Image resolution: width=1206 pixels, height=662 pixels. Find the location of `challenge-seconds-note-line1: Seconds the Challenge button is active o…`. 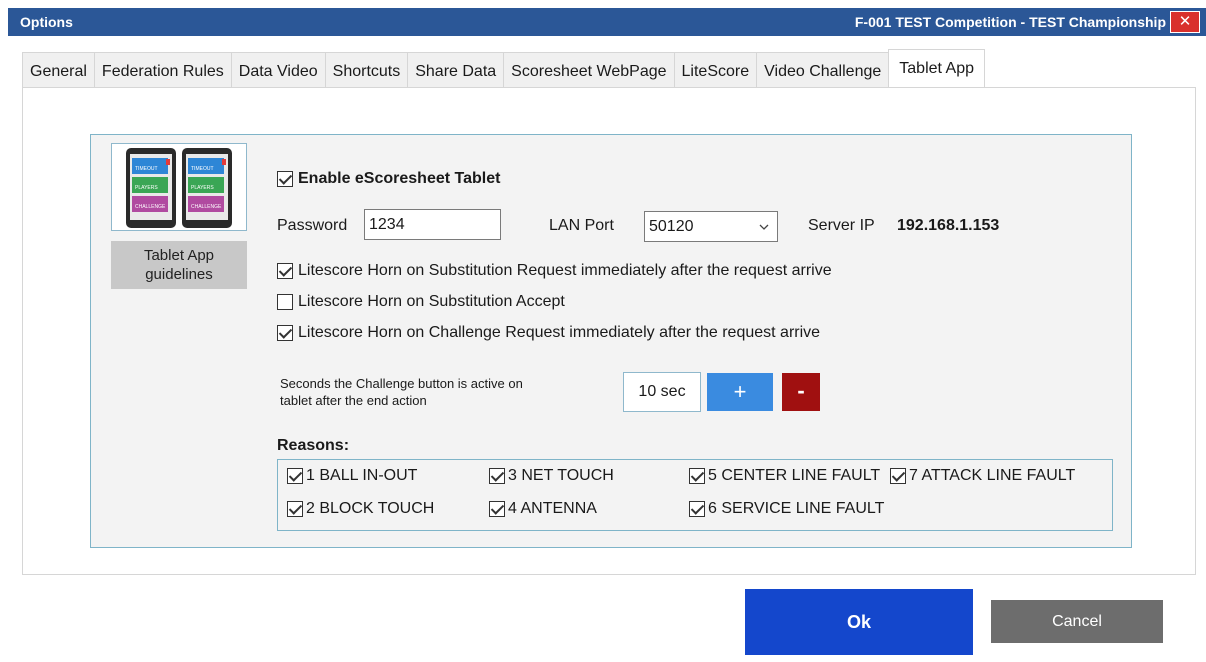

challenge-seconds-note-line1: Seconds the Challenge button is active o… is located at coordinates (401, 383).